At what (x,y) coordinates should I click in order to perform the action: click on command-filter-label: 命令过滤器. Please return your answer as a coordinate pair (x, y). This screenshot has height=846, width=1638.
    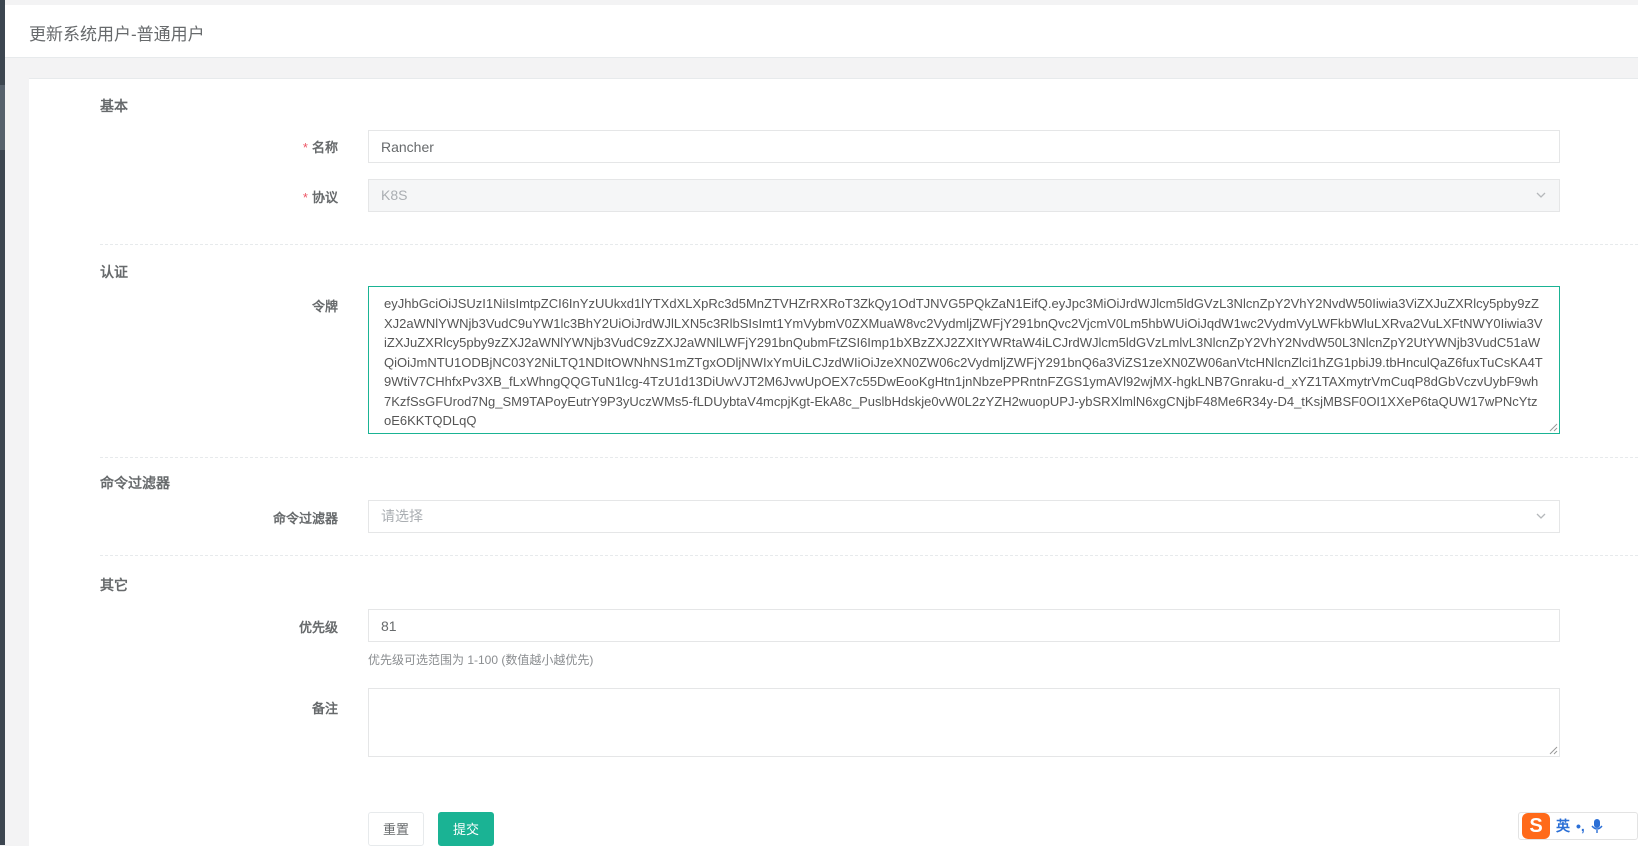
    Looking at the image, I should click on (305, 518).